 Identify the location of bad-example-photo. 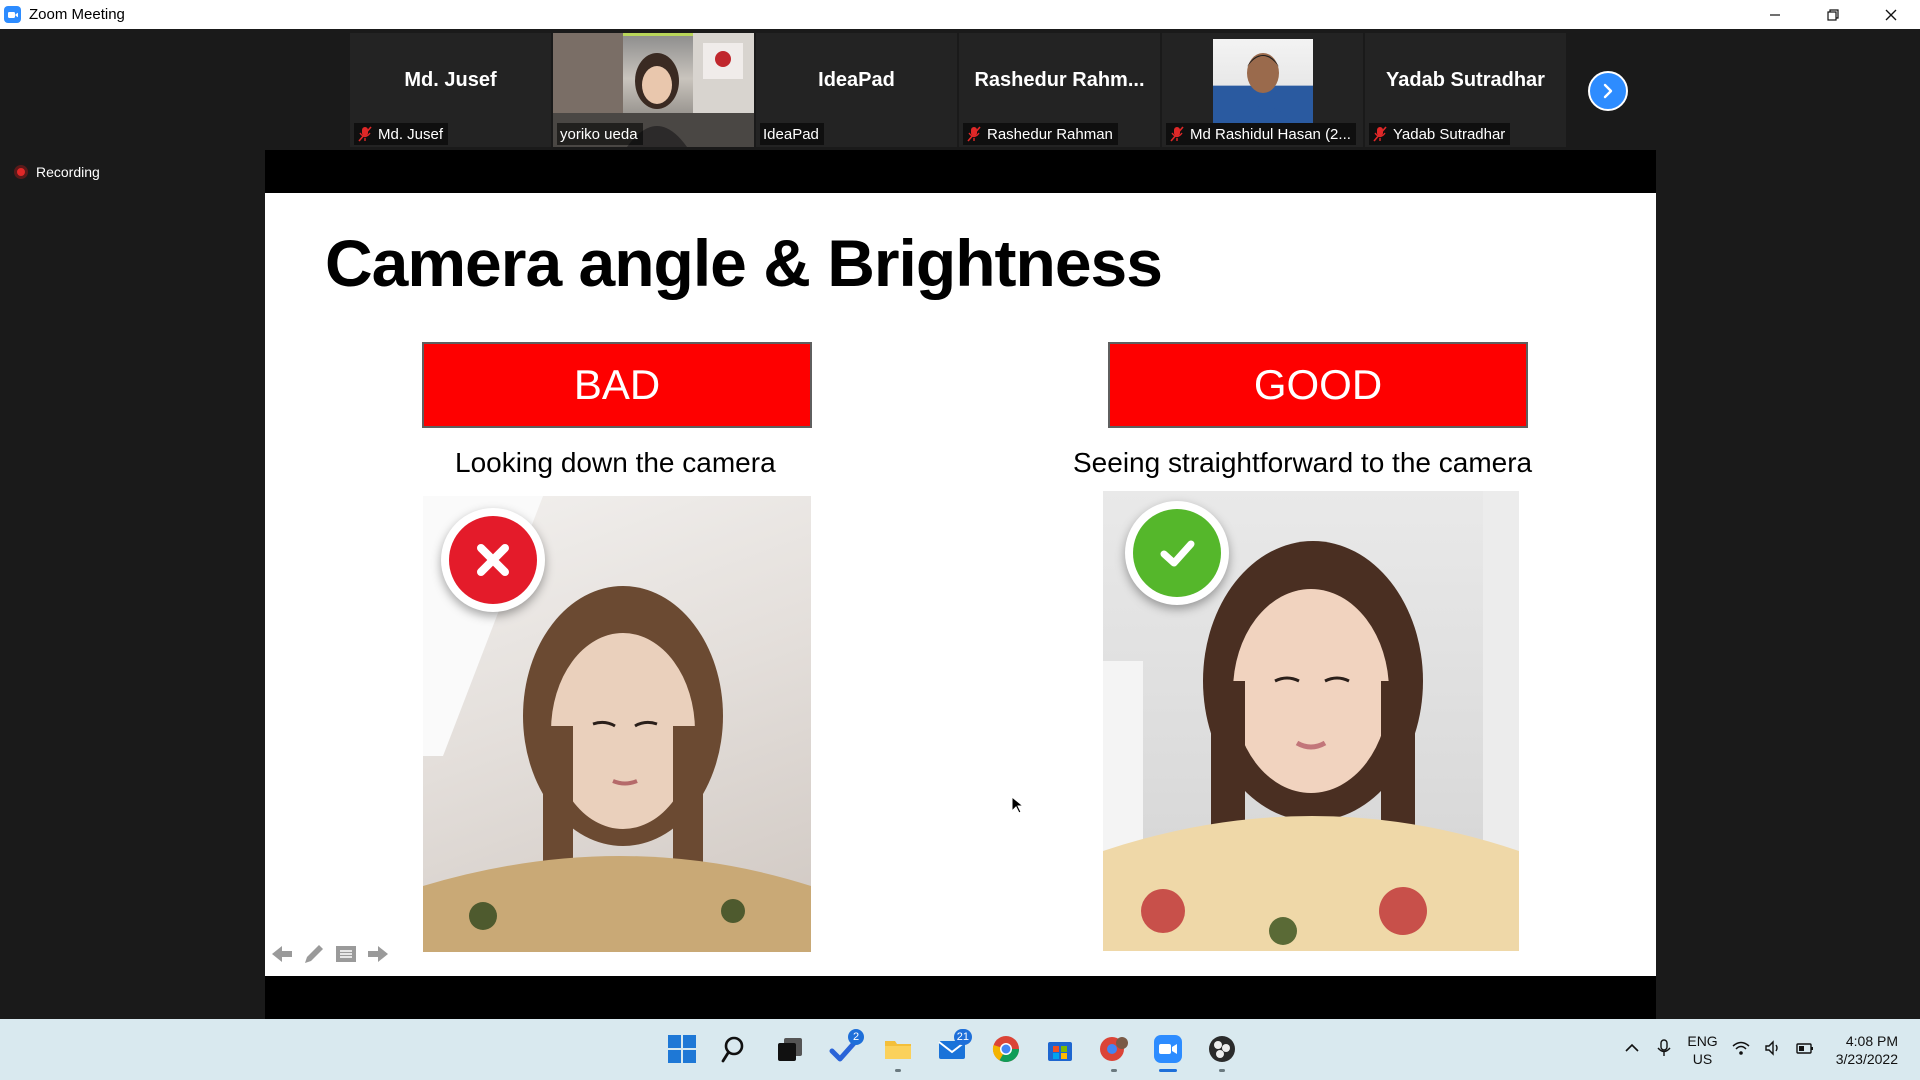
(617, 724).